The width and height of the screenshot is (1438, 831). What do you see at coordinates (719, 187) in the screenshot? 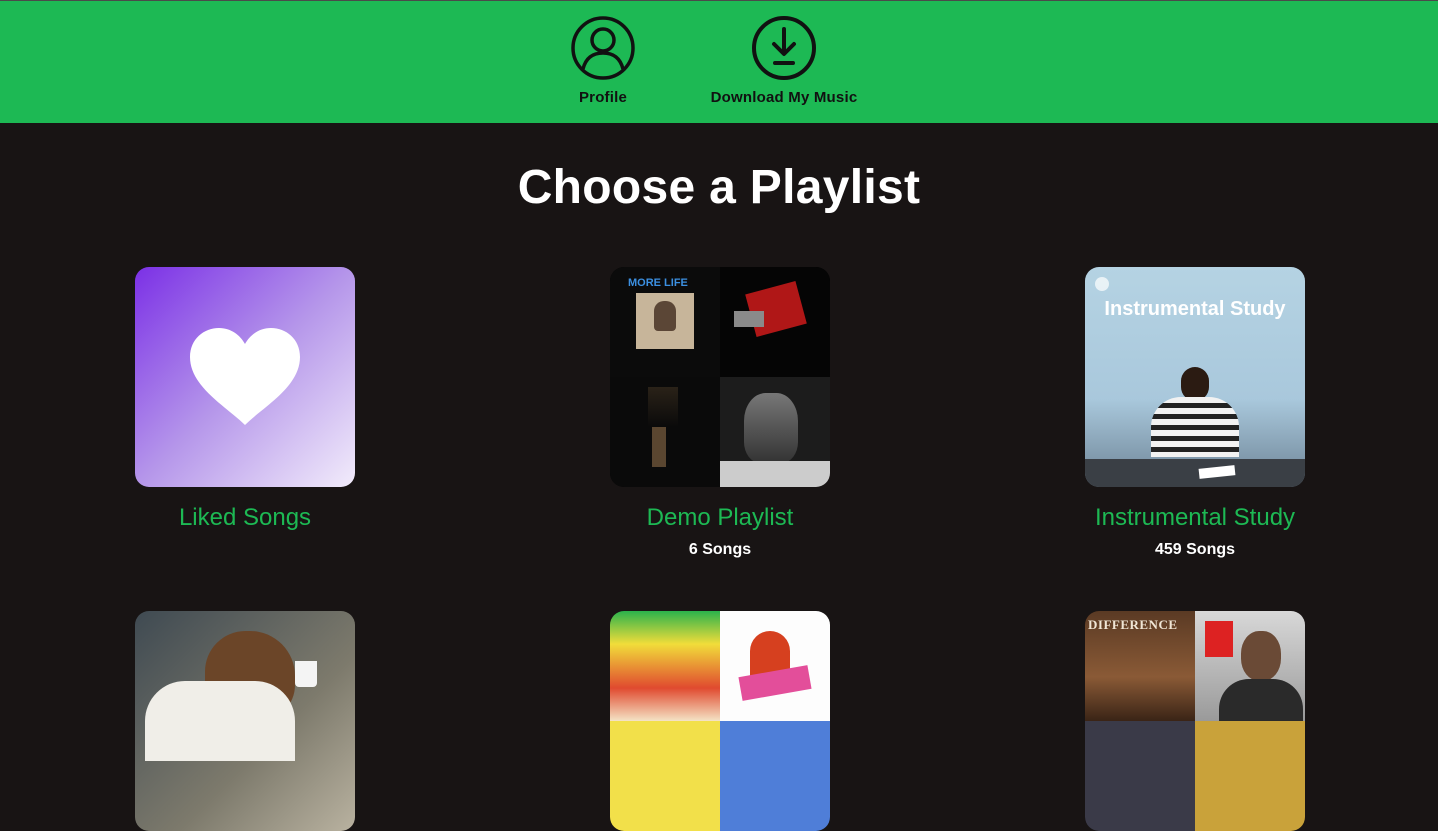
I see `page-title: Choose a Playlist` at bounding box center [719, 187].